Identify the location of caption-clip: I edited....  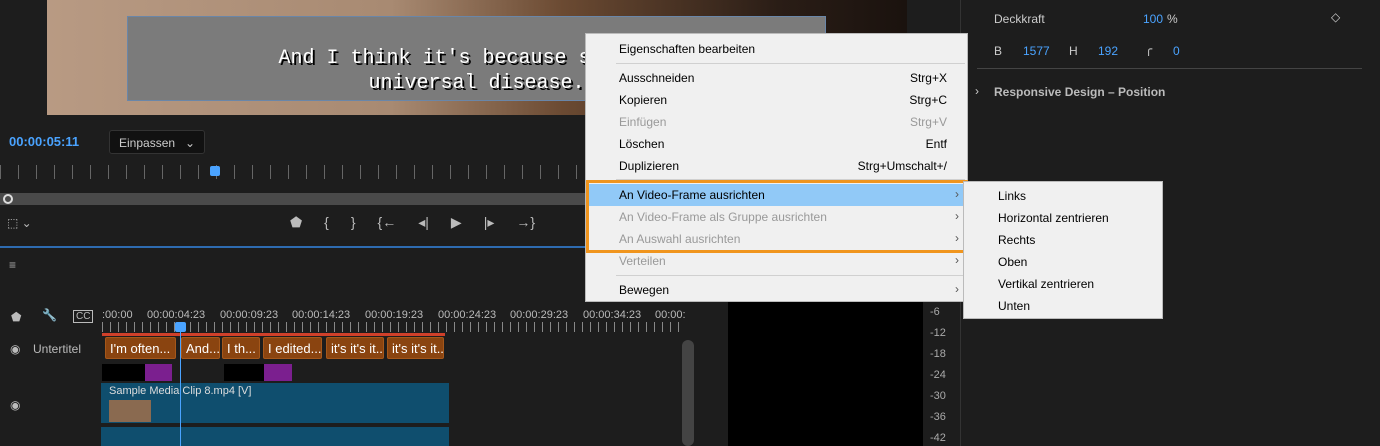
(292, 348).